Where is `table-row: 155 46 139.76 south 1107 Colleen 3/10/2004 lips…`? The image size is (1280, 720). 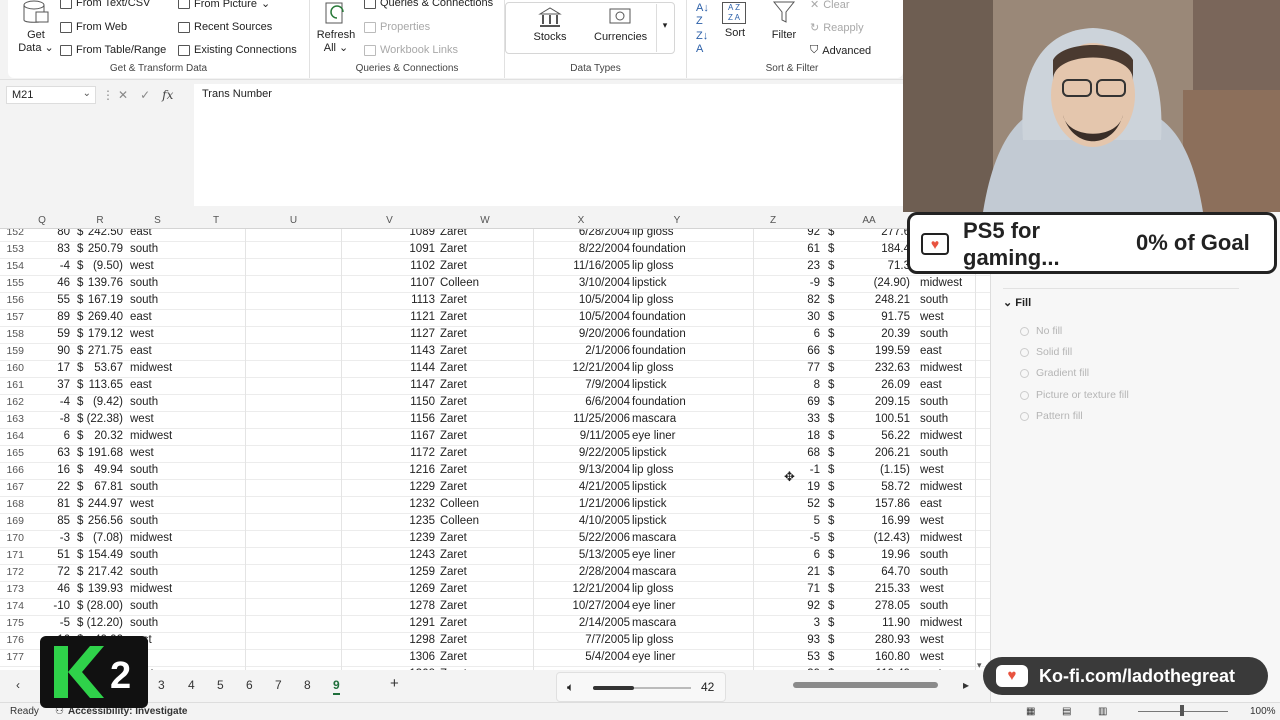
table-row: 155 46 139.76 south 1107 Colleen 3/10/2004 lips… is located at coordinates (495, 283).